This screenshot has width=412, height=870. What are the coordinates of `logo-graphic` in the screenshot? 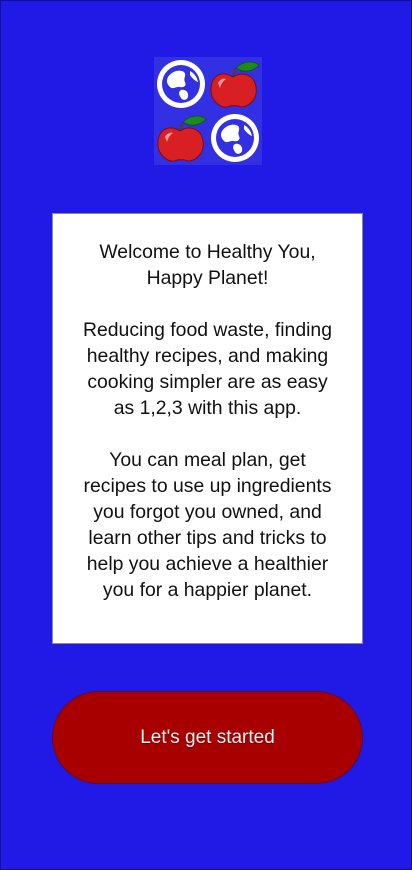 It's located at (208, 111).